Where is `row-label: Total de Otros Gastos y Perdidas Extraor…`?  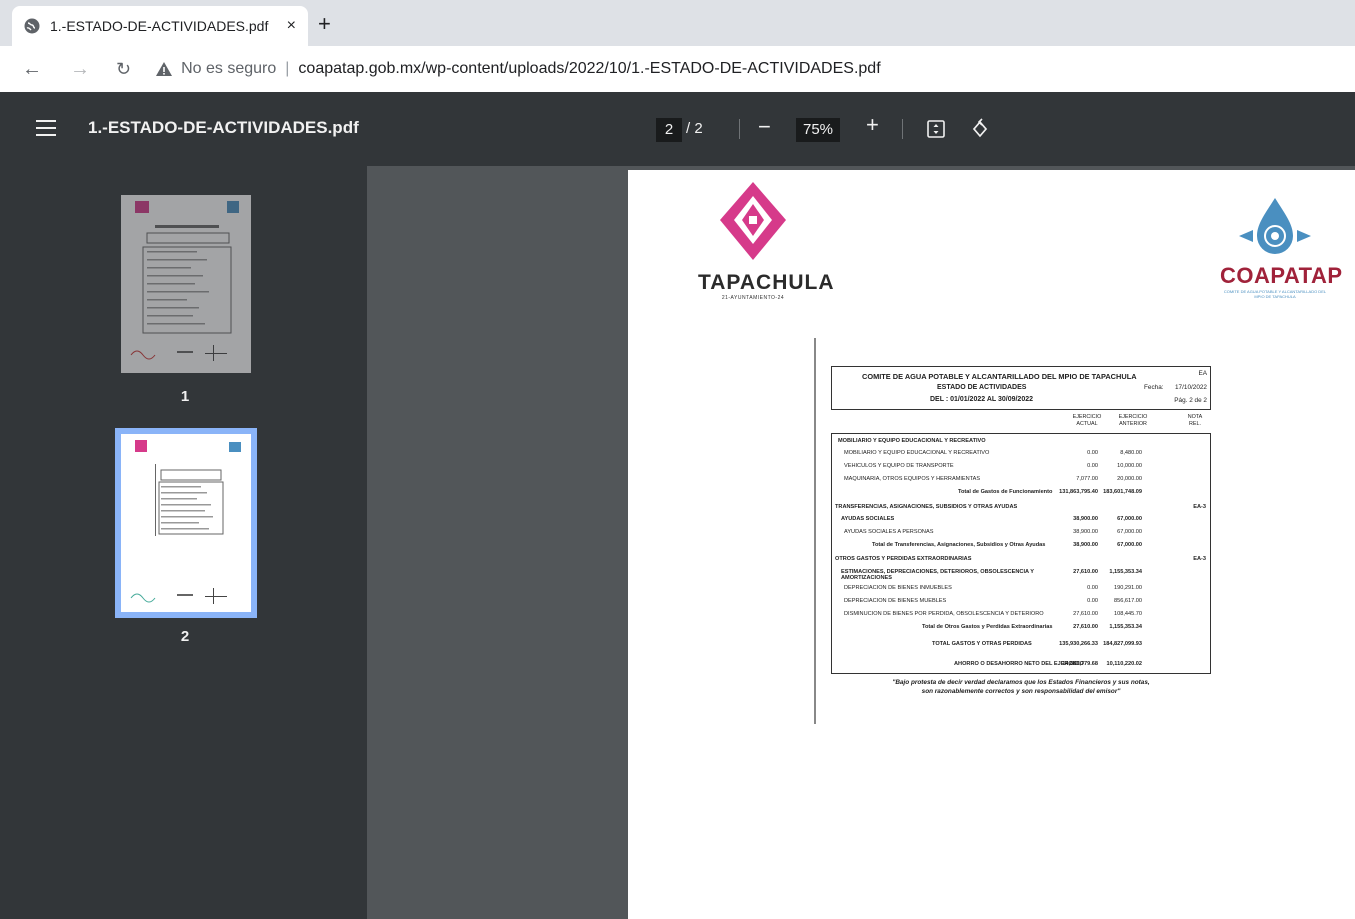 row-label: Total de Otros Gastos y Perdidas Extraor… is located at coordinates (987, 627).